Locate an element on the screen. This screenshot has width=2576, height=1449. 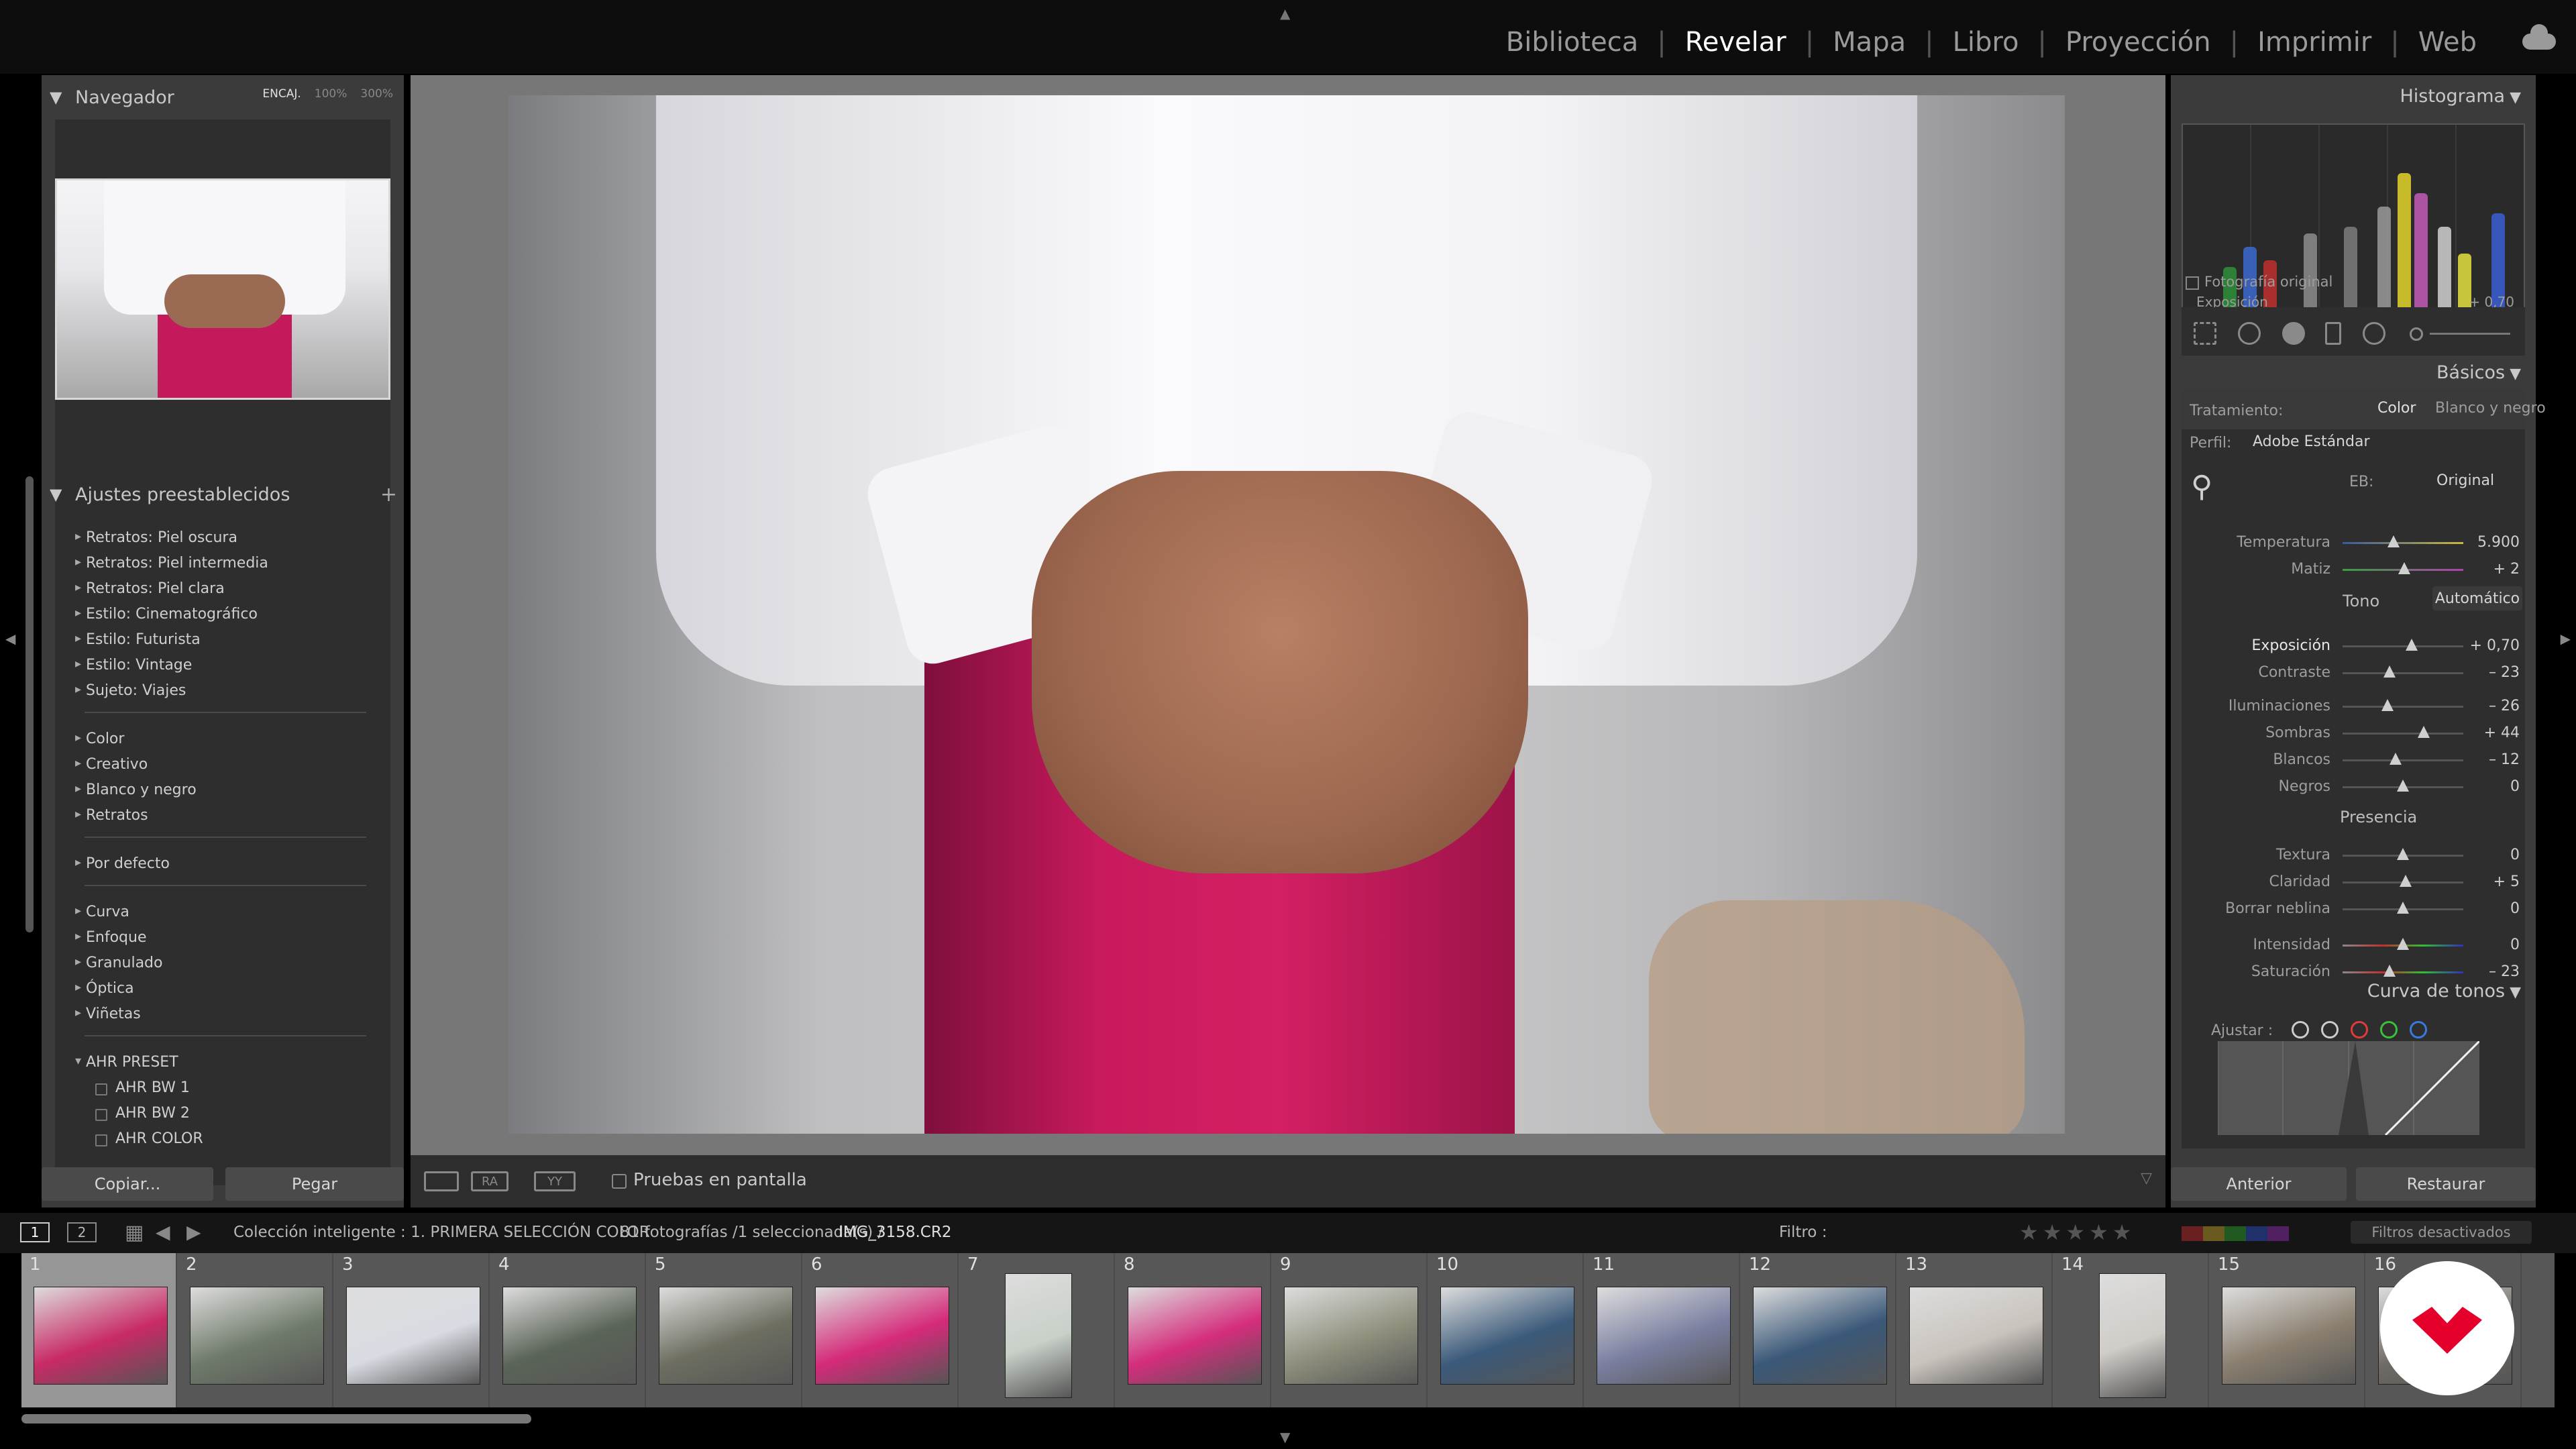
navigator-header: ▼ Navegador ENCAJ. 100% 300% is located at coordinates (223, 97).